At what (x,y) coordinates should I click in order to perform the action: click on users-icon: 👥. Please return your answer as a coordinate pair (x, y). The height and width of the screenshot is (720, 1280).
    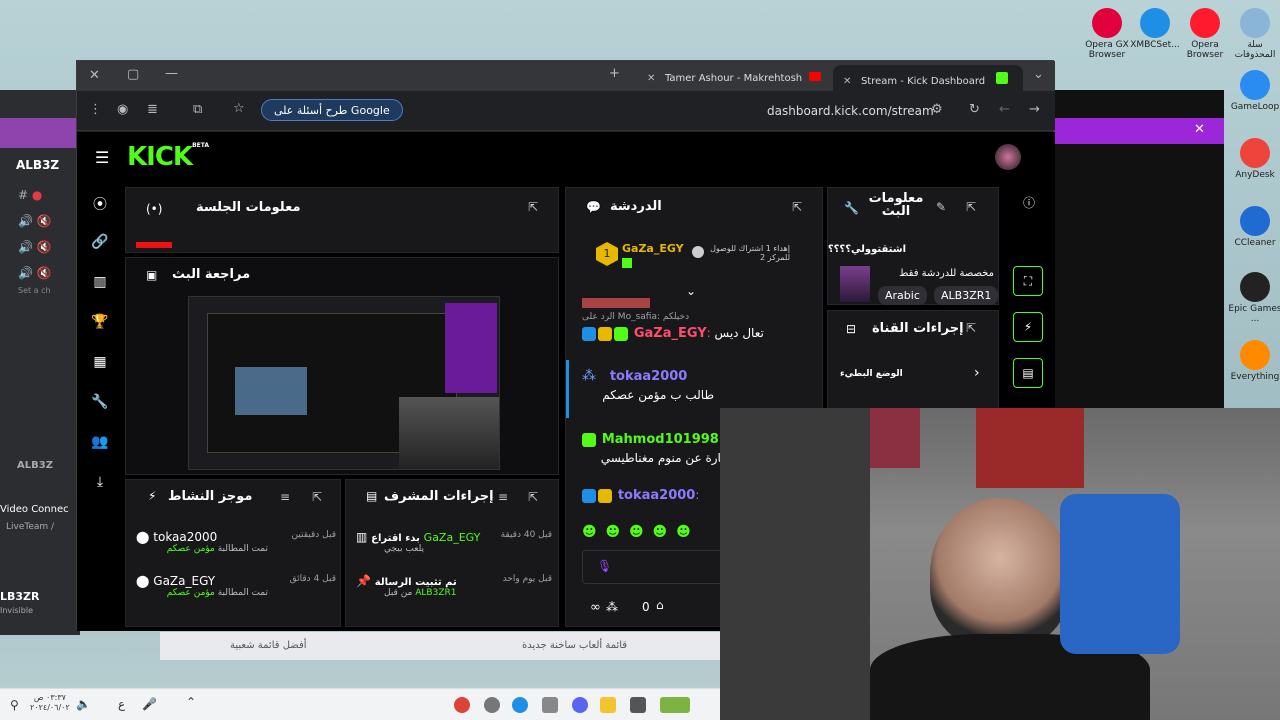
    Looking at the image, I should click on (100, 443).